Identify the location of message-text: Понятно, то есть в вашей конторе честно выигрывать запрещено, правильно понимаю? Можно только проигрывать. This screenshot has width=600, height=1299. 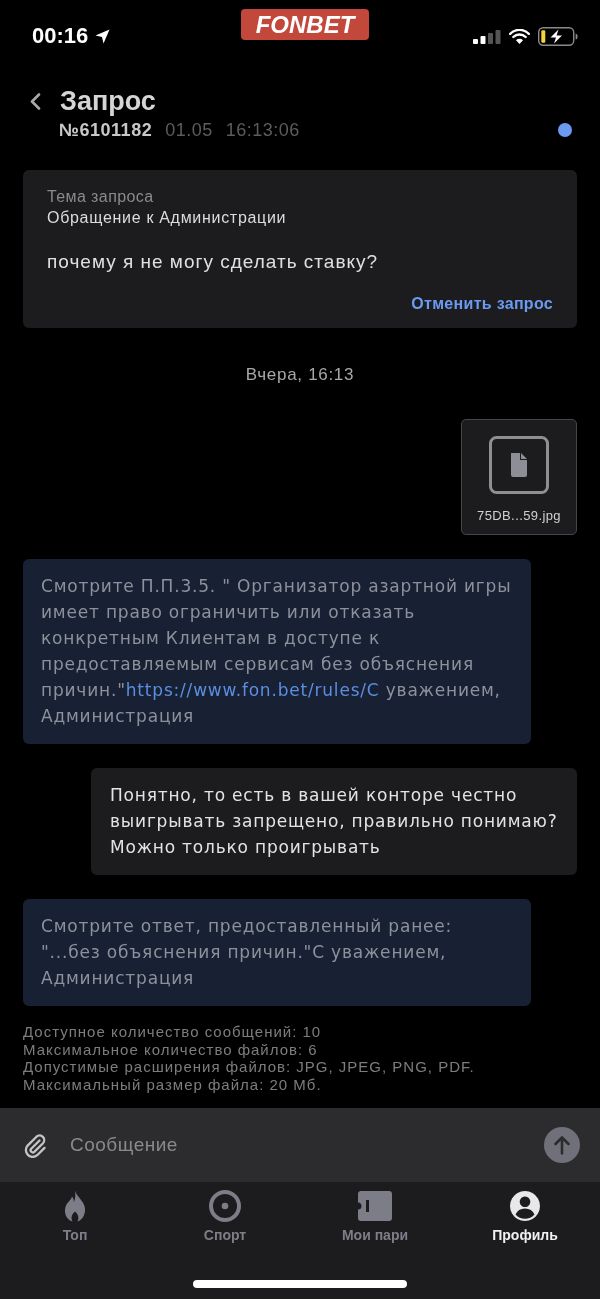
(334, 821).